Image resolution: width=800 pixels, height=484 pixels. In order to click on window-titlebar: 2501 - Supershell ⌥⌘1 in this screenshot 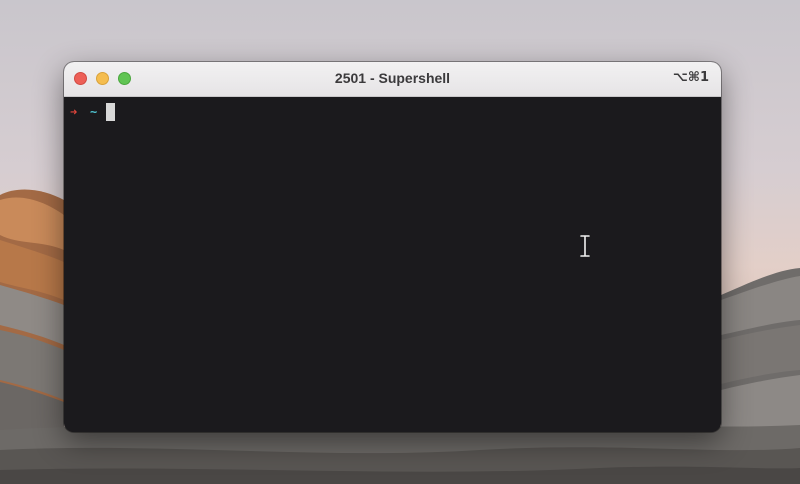, I will do `click(392, 79)`.